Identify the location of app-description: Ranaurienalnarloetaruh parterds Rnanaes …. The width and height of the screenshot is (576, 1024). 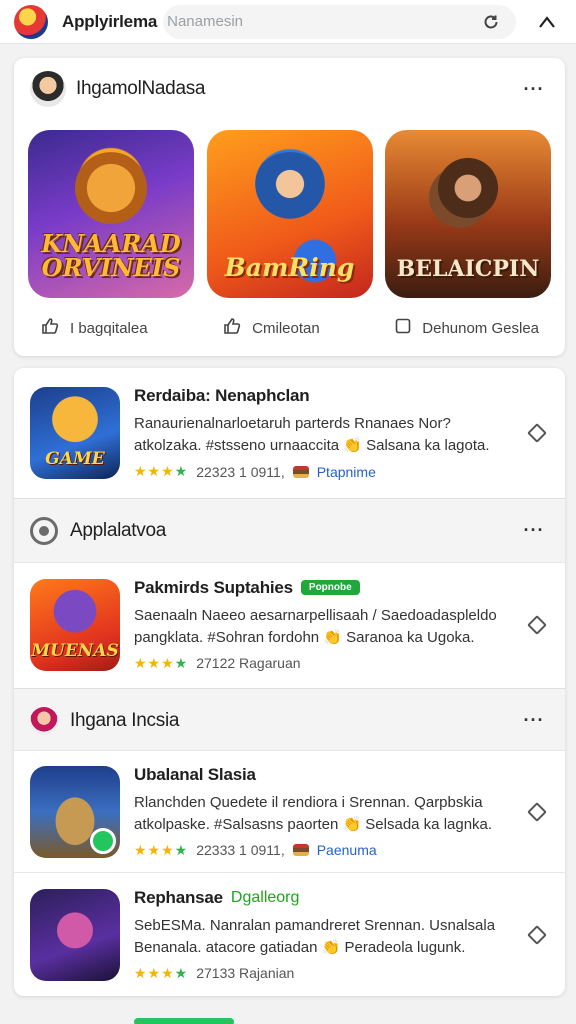
(312, 434).